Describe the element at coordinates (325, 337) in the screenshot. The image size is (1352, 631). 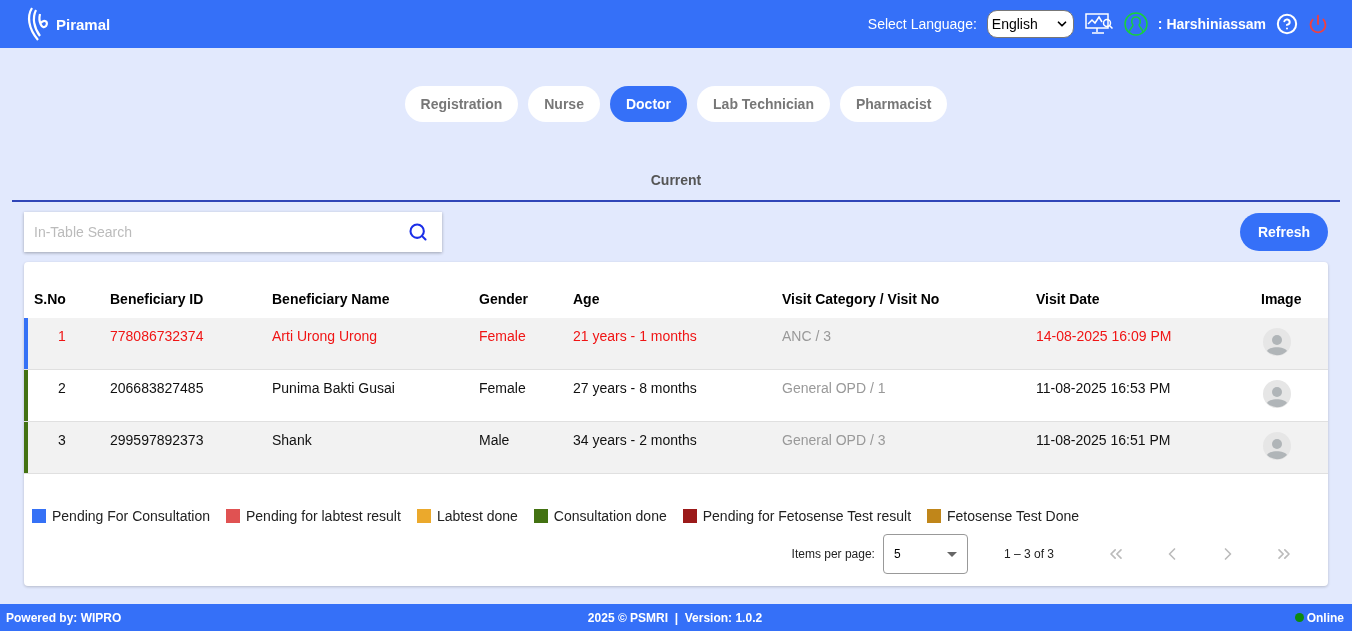
I see `table-cell-text: Arti Urong Urong` at that location.